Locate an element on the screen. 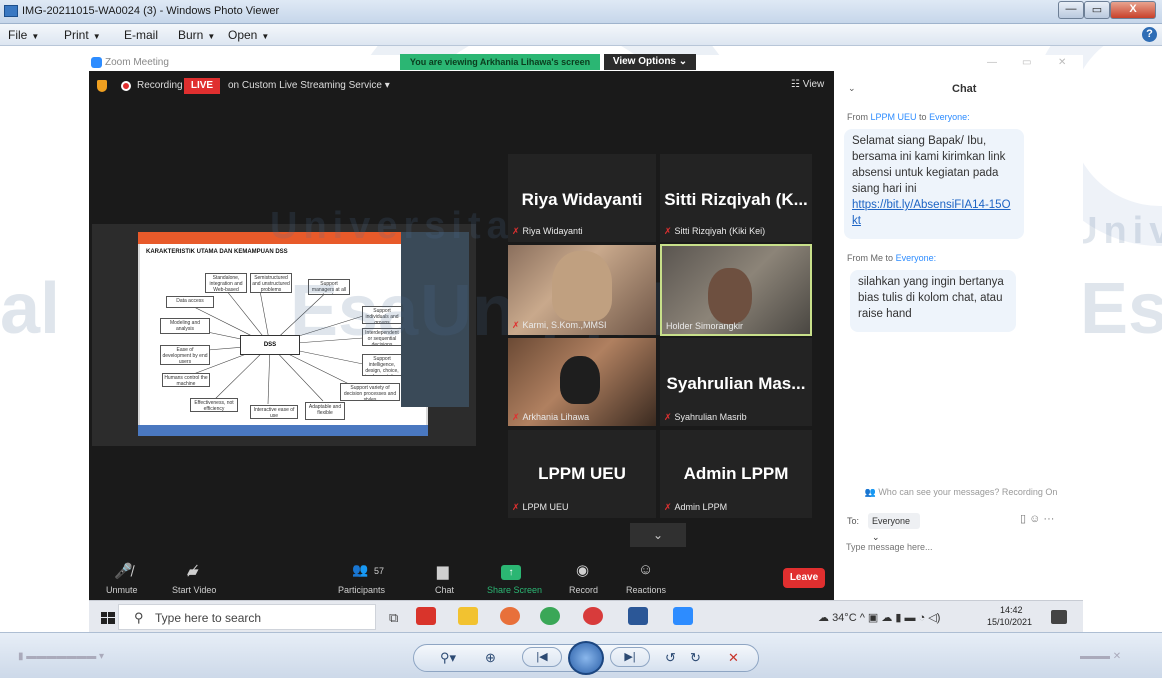 The width and height of the screenshot is (1162, 678). participant-tile: Riya Widayanti ✗ Riya Widayanti is located at coordinates (582, 198).